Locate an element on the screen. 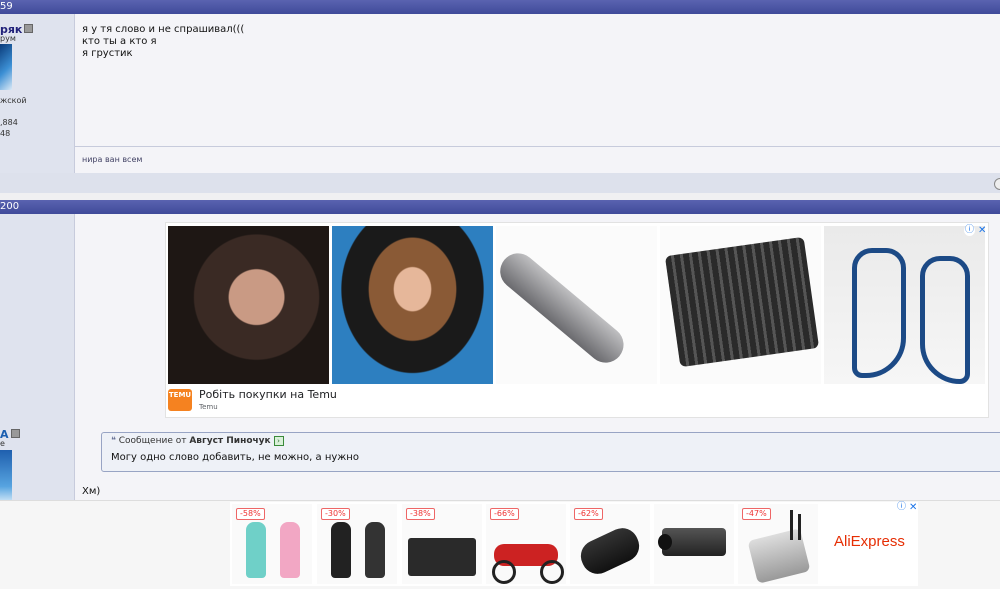 This screenshot has width=1000, height=589. quote-header: ❝ Сообщение от Август Пиночук › is located at coordinates (197, 441).